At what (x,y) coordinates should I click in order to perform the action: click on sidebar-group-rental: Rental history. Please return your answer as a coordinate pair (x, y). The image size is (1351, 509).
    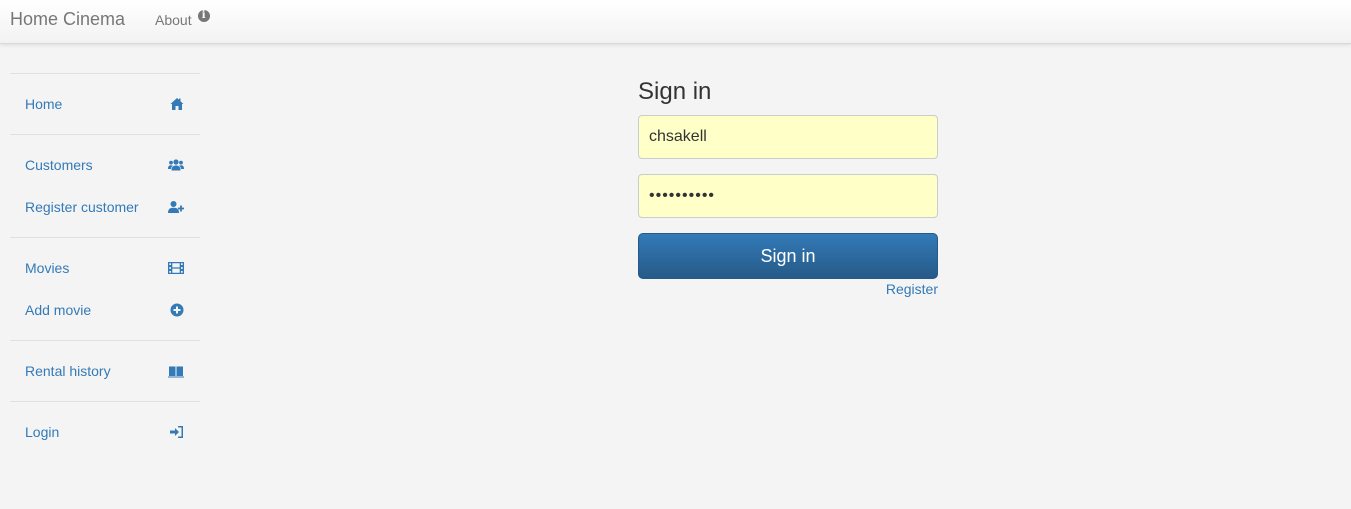
    Looking at the image, I should click on (105, 370).